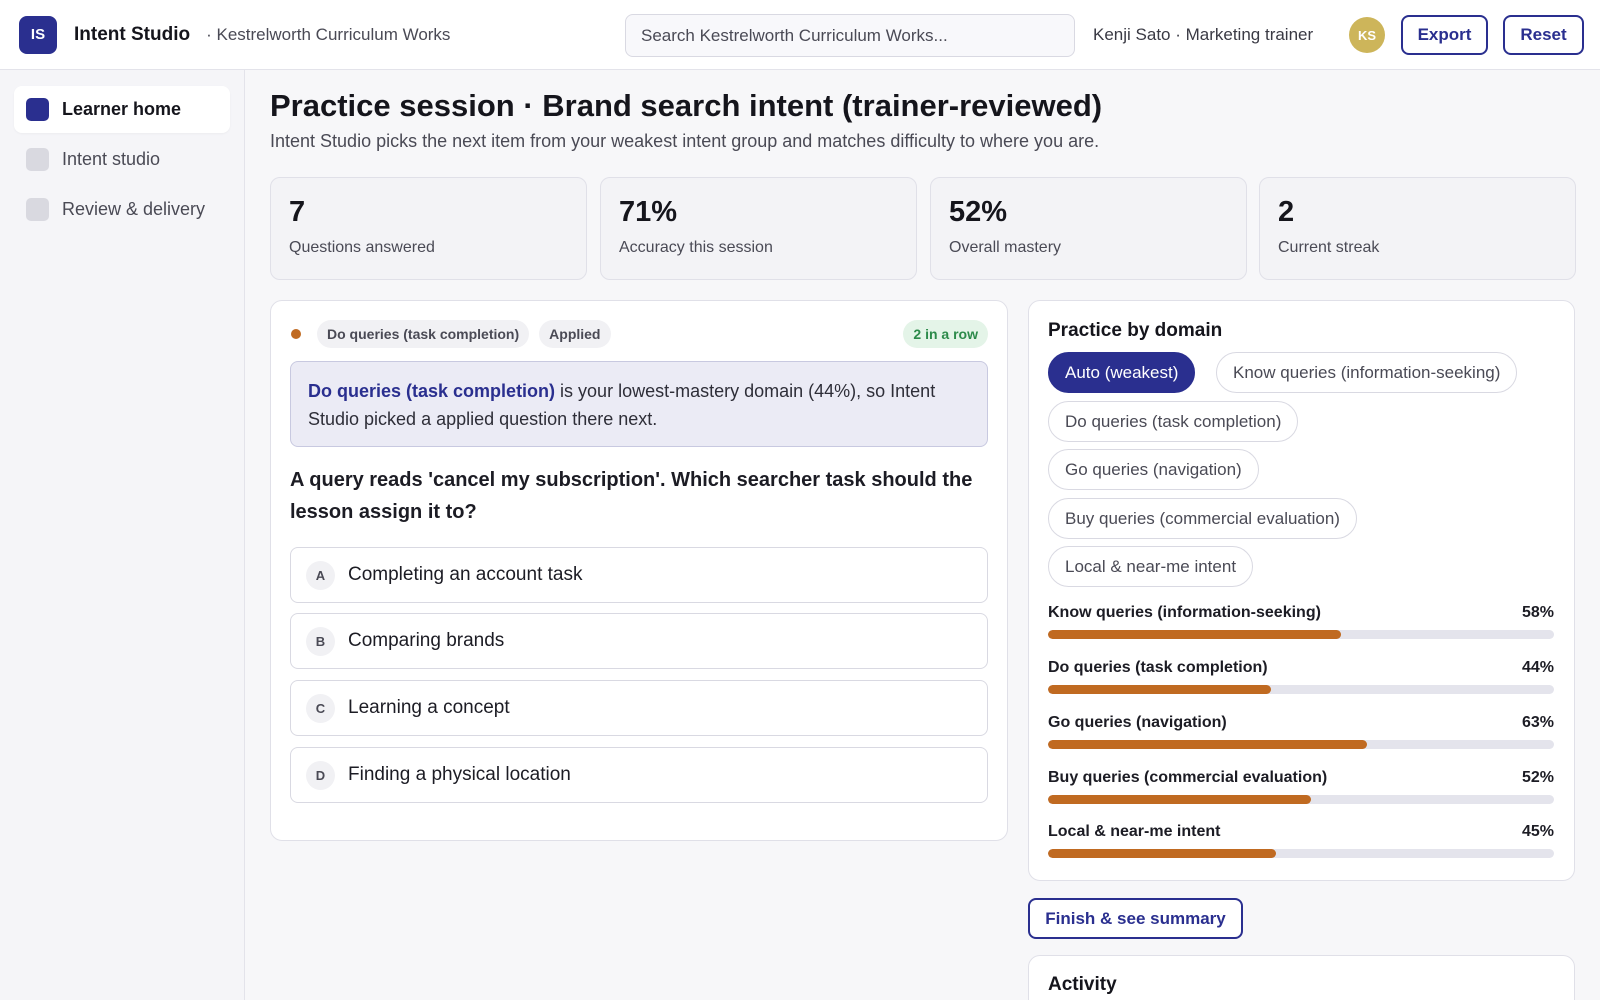 The width and height of the screenshot is (1600, 1000). I want to click on answer-option-b: B Comparing brands, so click(639, 641).